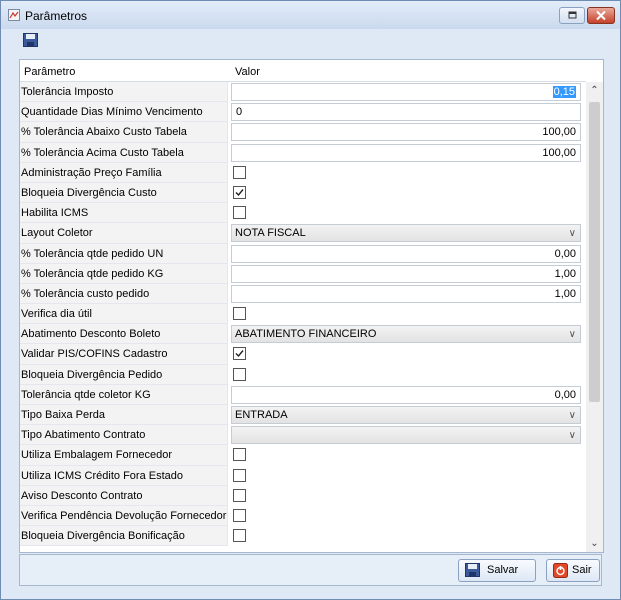 The width and height of the screenshot is (621, 600). What do you see at coordinates (124, 132) in the screenshot?
I see `parameter-name: % Tolerância Abaixo Custo Tabela` at bounding box center [124, 132].